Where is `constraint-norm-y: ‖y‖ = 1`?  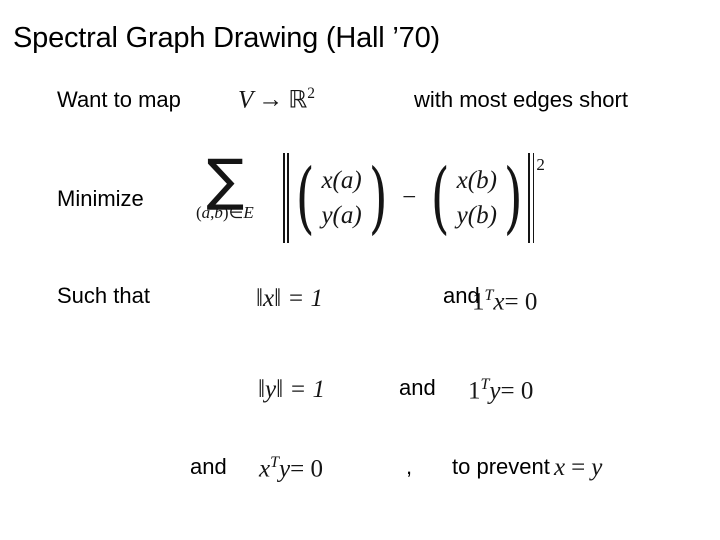 constraint-norm-y: ‖y‖ = 1 is located at coordinates (292, 389).